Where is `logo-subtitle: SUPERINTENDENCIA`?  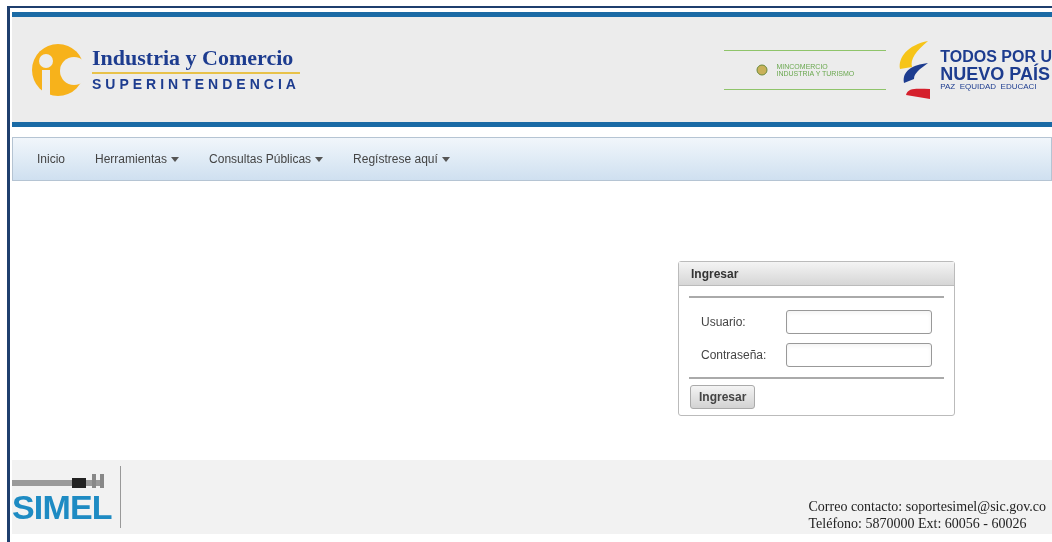 logo-subtitle: SUPERINTENDENCIA is located at coordinates (196, 84).